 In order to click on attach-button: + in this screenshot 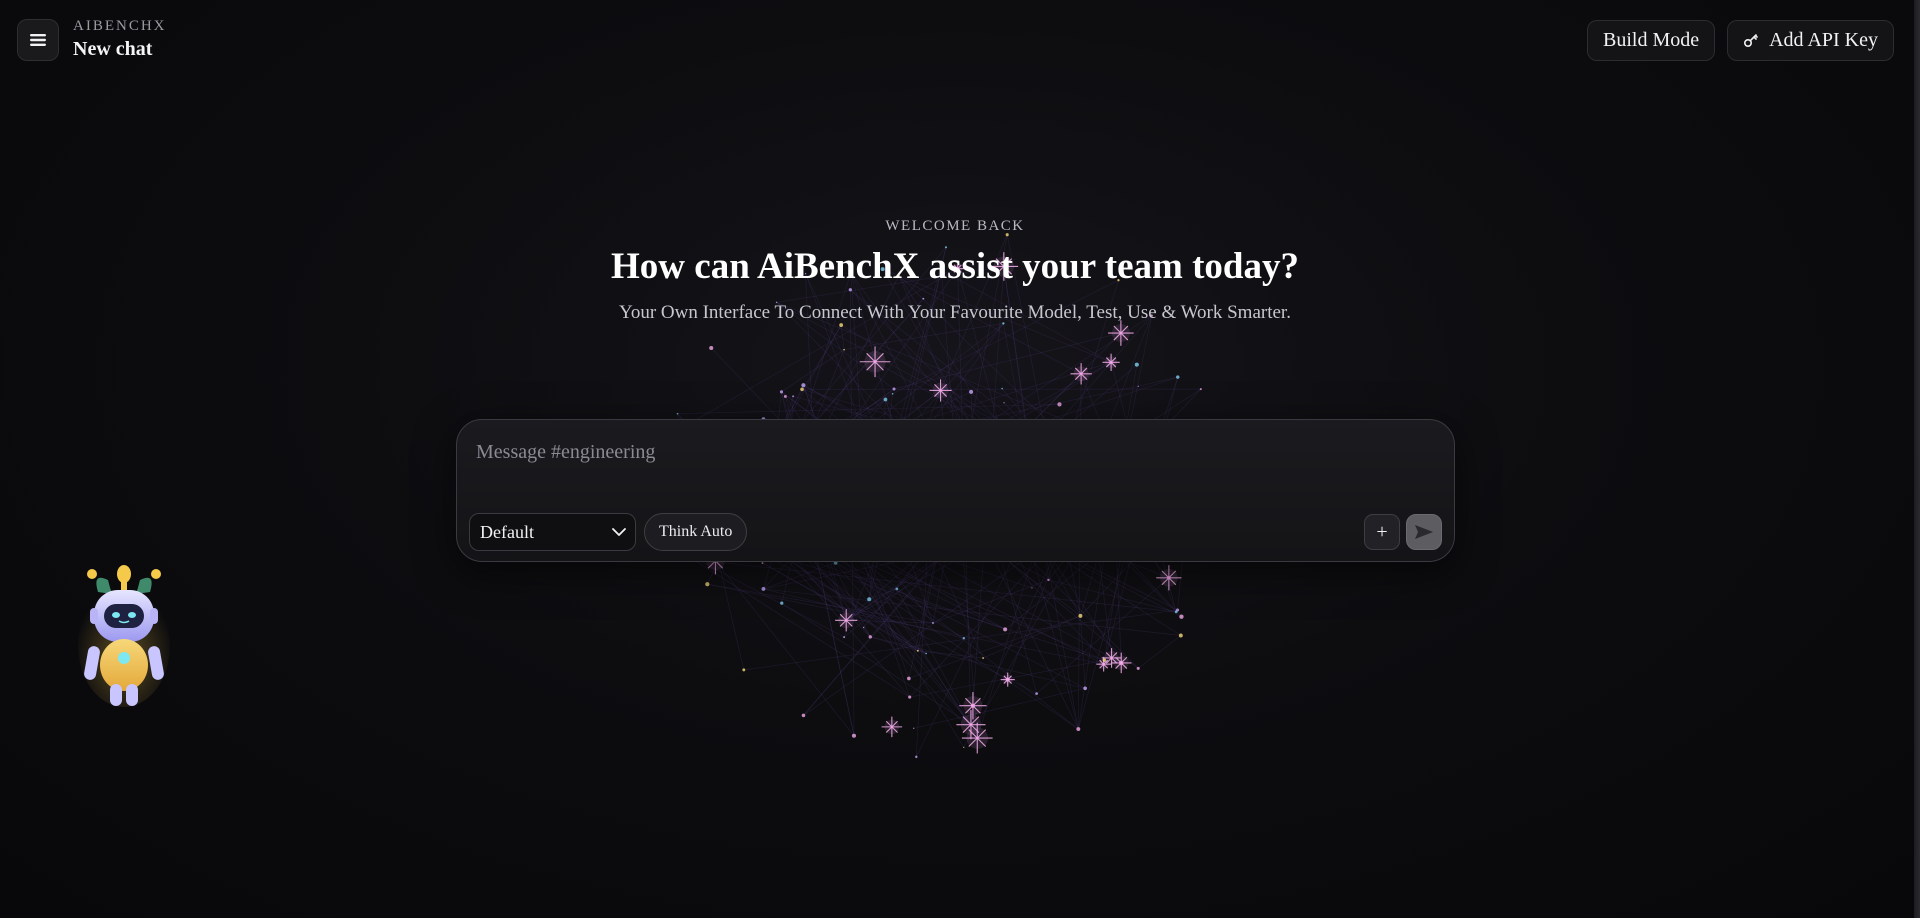, I will do `click(1382, 532)`.